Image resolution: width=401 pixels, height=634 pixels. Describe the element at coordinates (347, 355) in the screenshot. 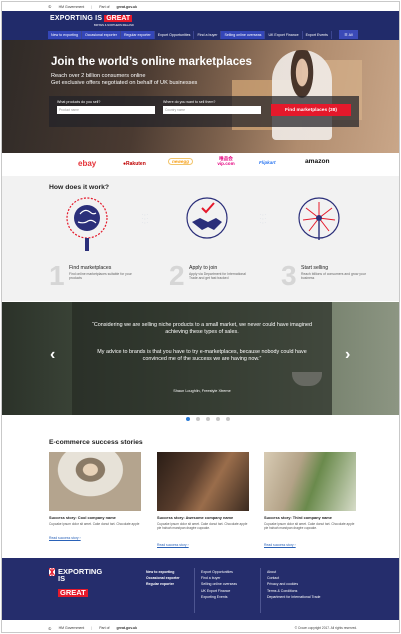

I see `chevron-right-icon: ›` at that location.